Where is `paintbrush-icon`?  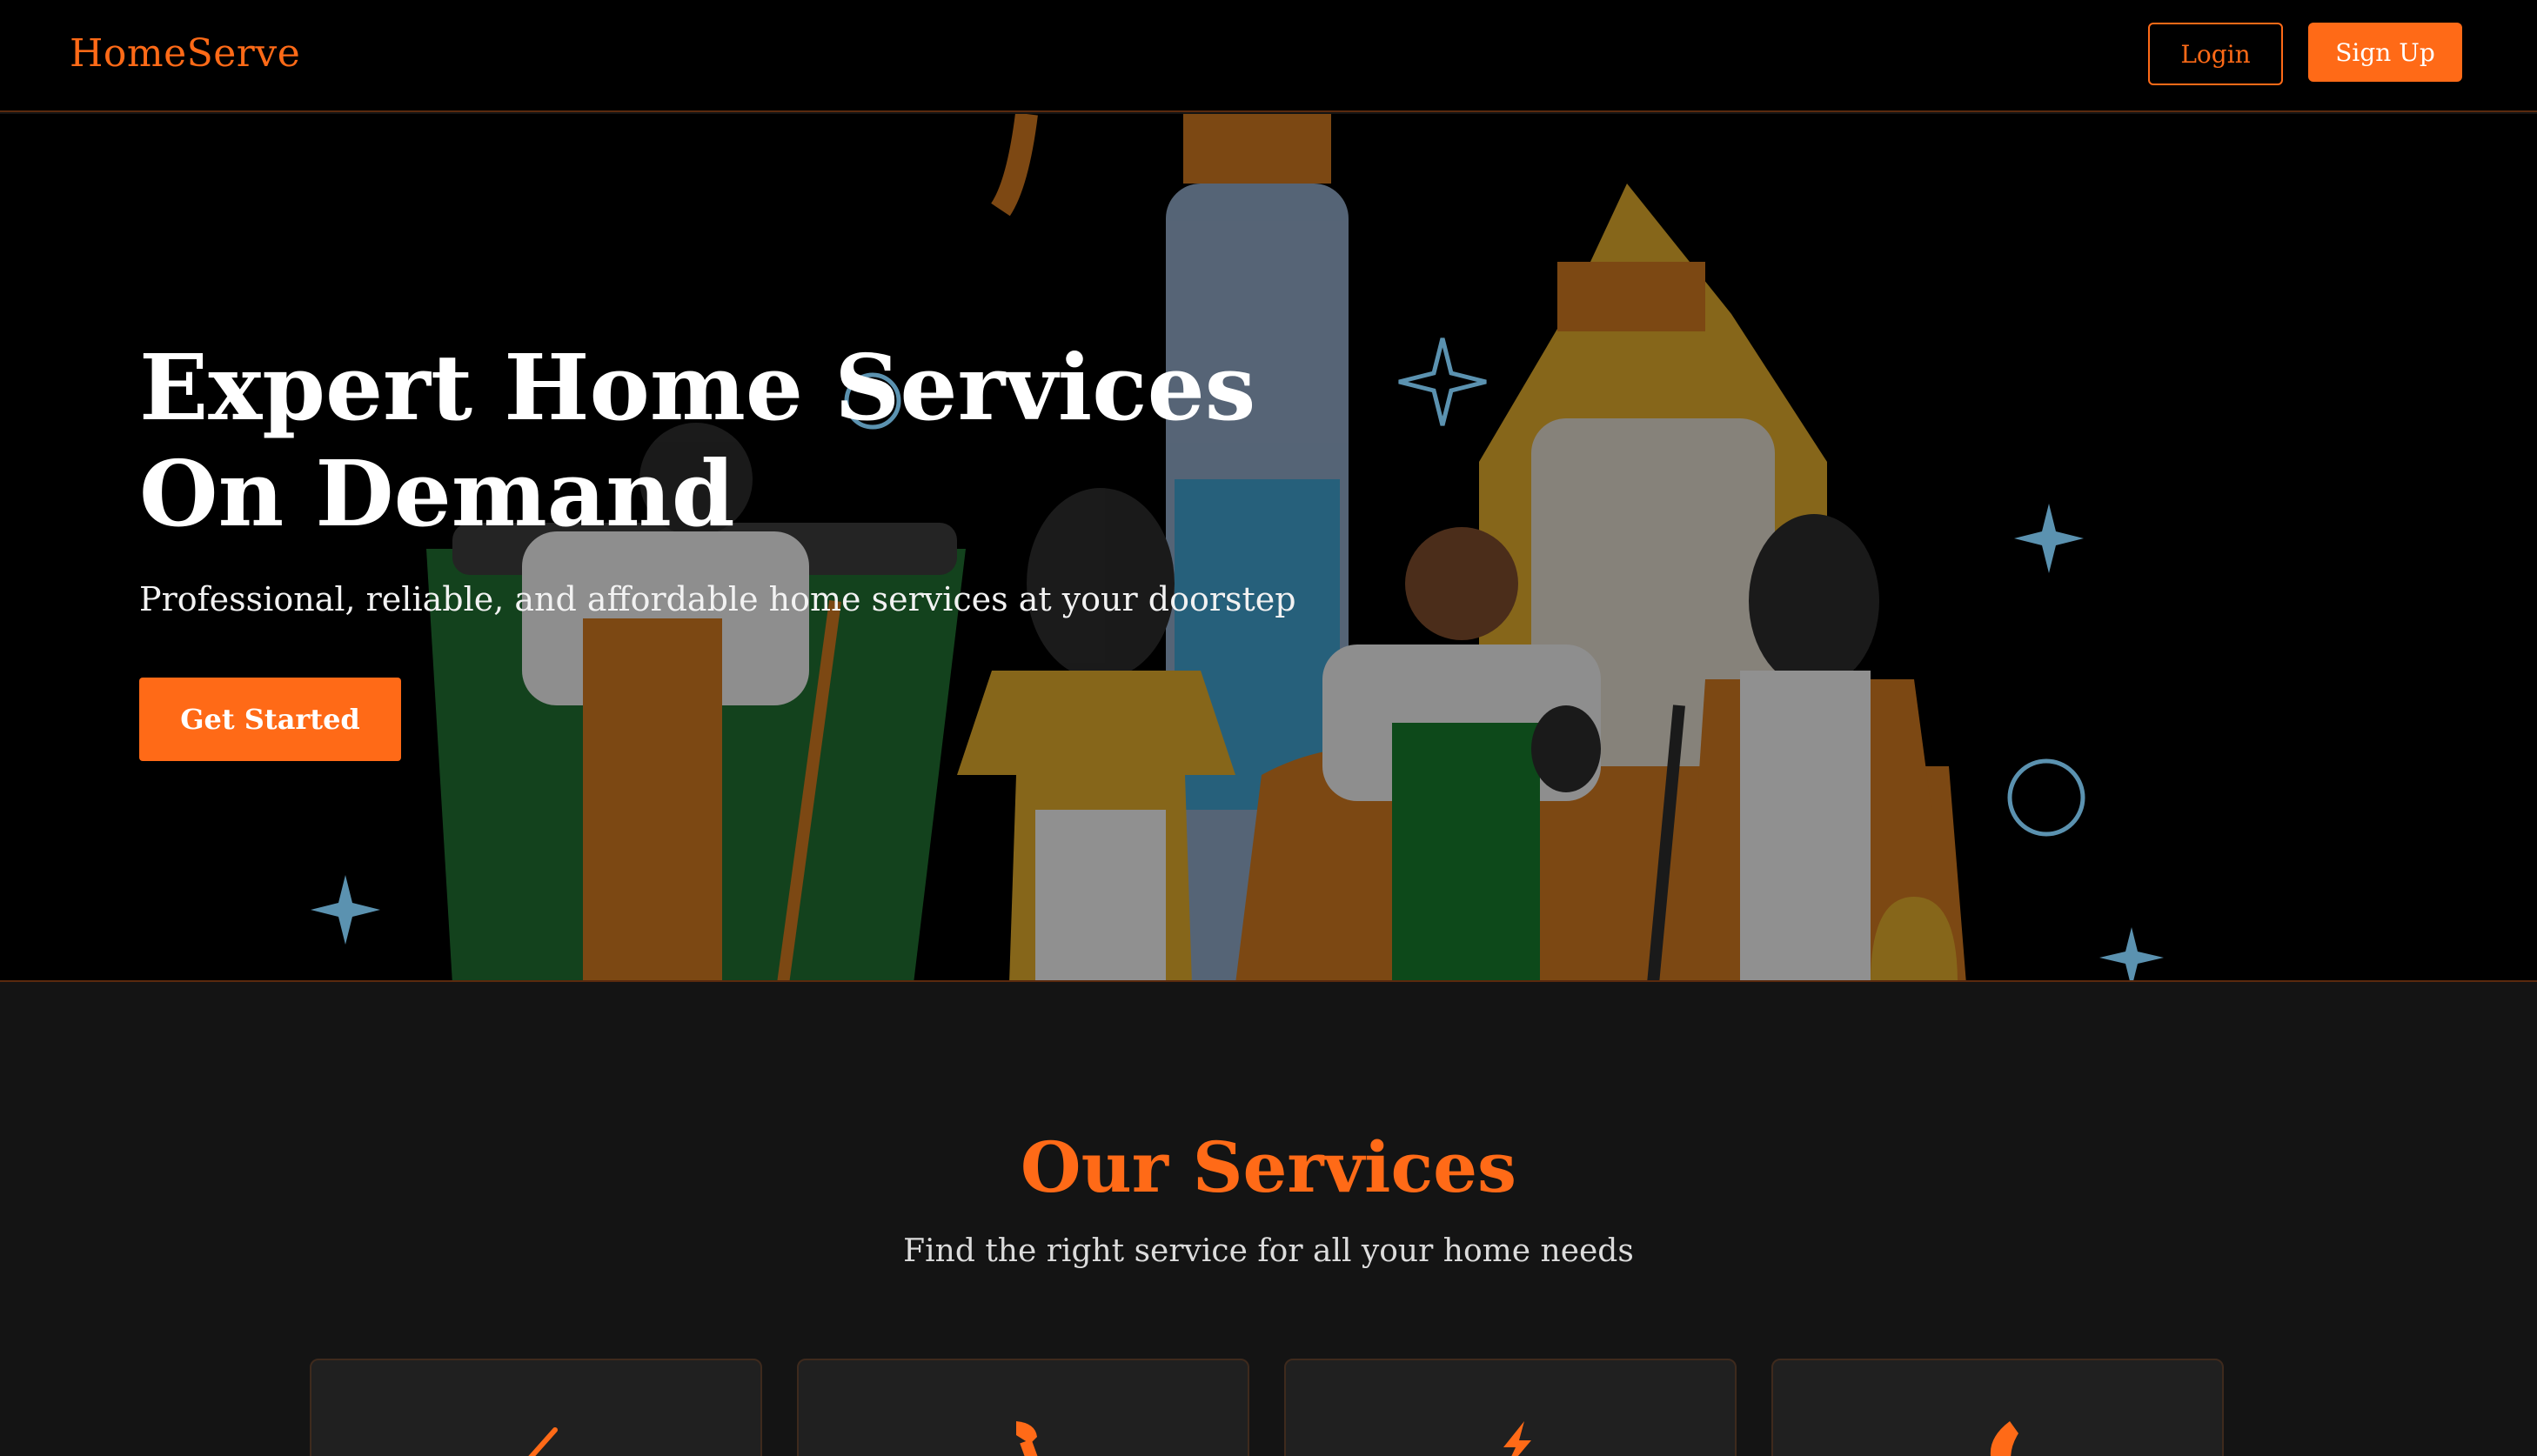
paintbrush-icon is located at coordinates (543, 1441).